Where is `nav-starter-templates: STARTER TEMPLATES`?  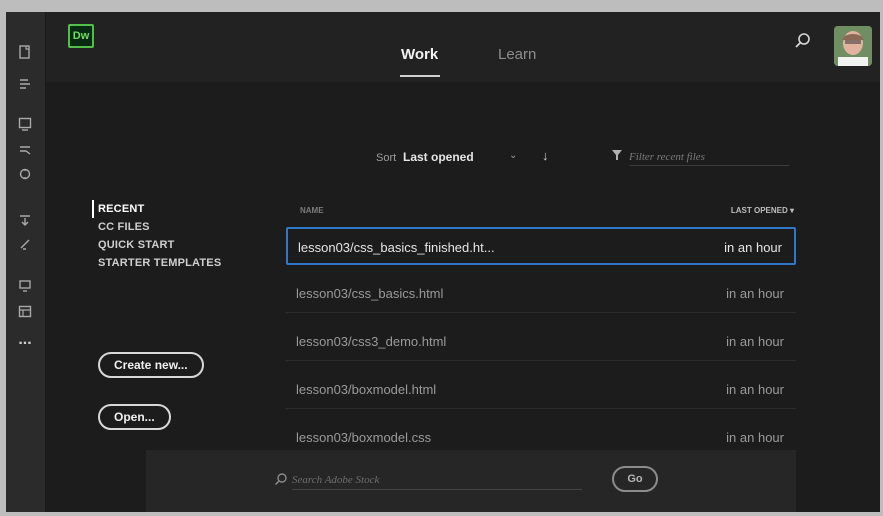 nav-starter-templates: STARTER TEMPLATES is located at coordinates (183, 263).